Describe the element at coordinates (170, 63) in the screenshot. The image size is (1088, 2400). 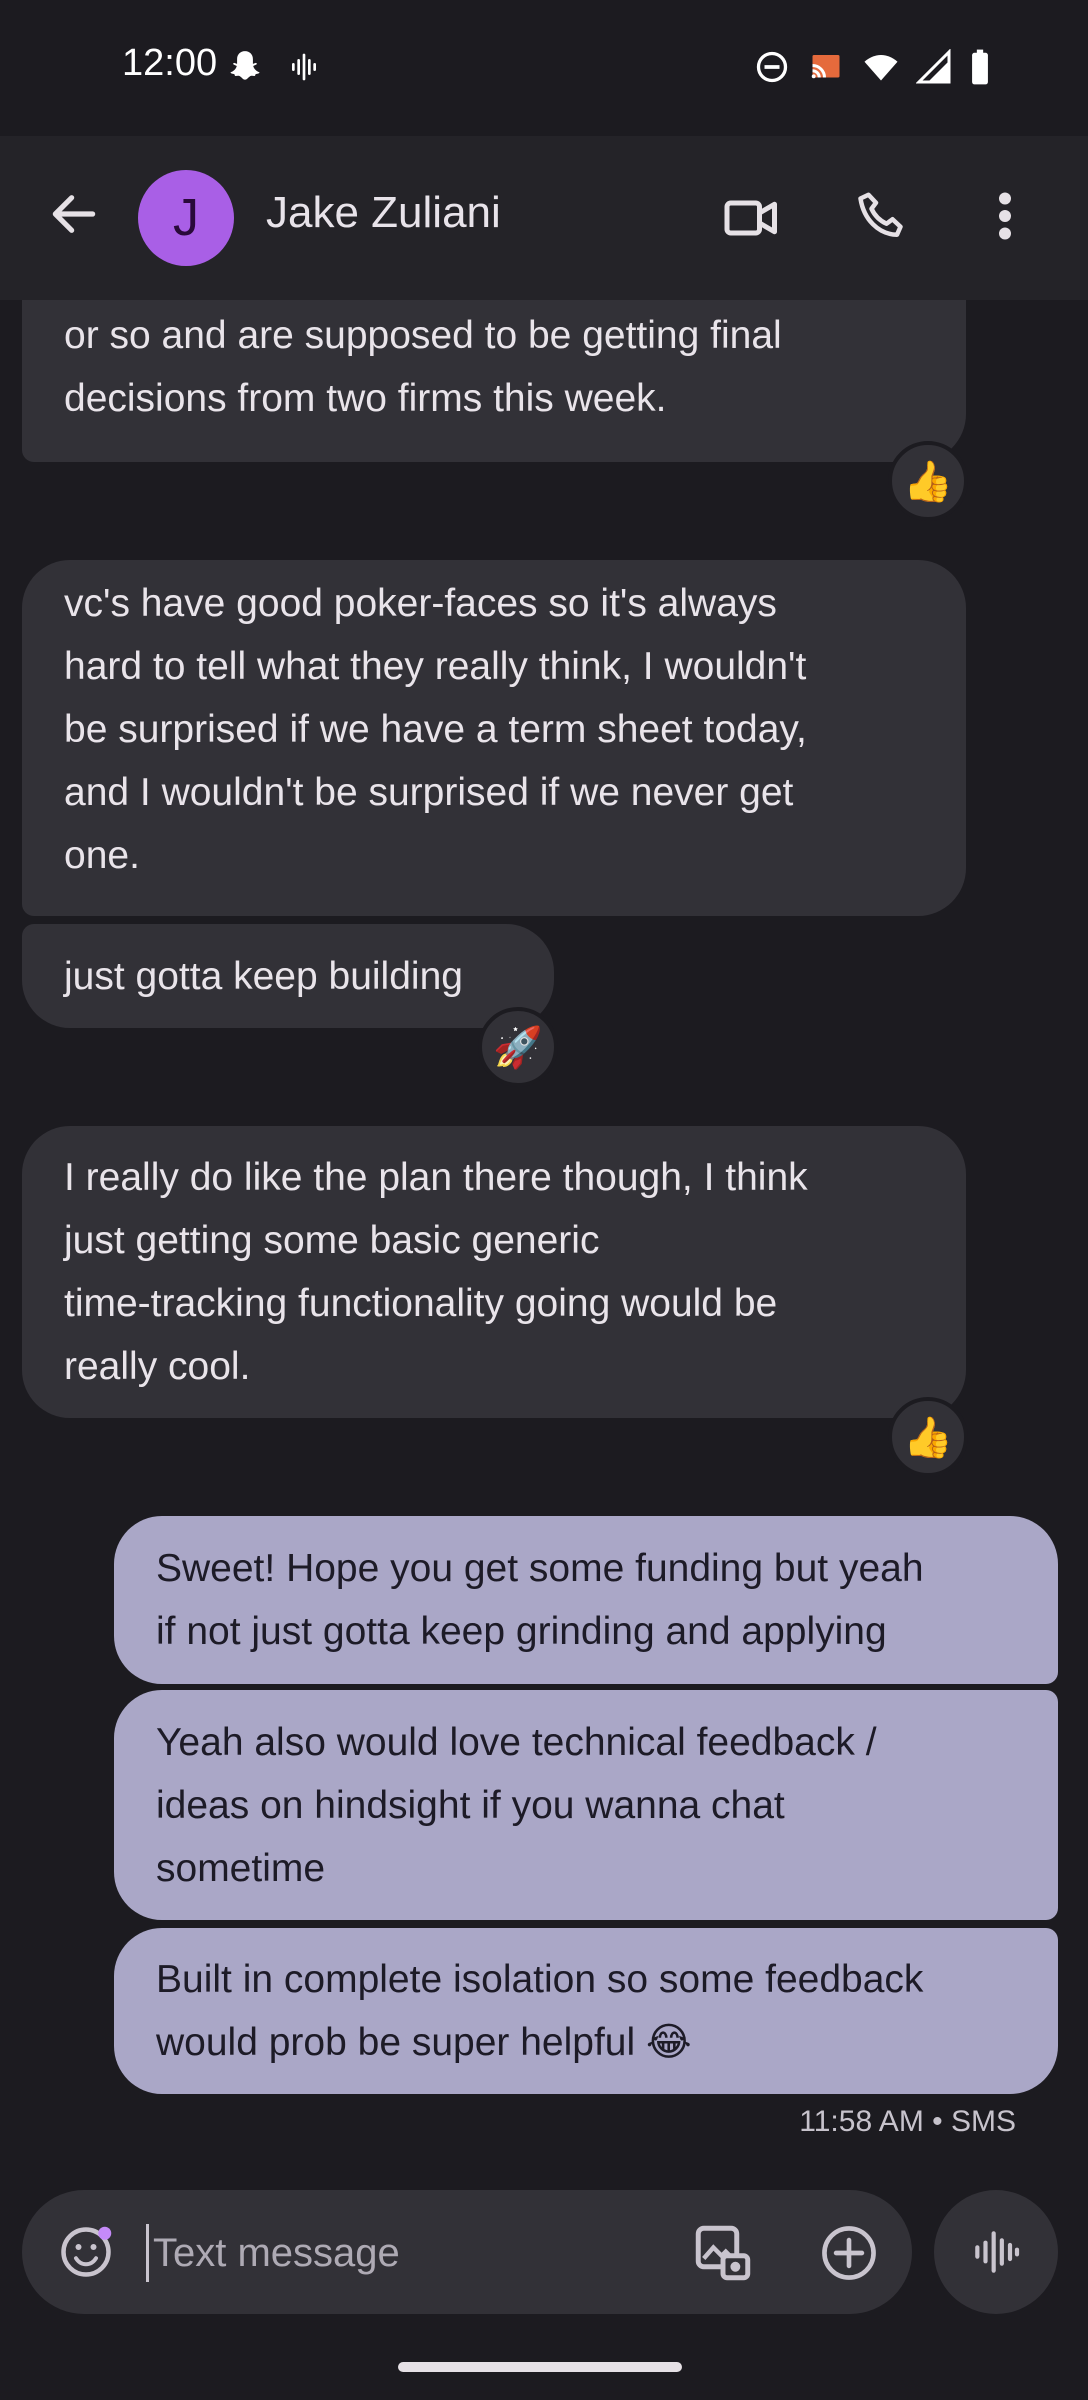
I see `status-time: 12:00` at that location.